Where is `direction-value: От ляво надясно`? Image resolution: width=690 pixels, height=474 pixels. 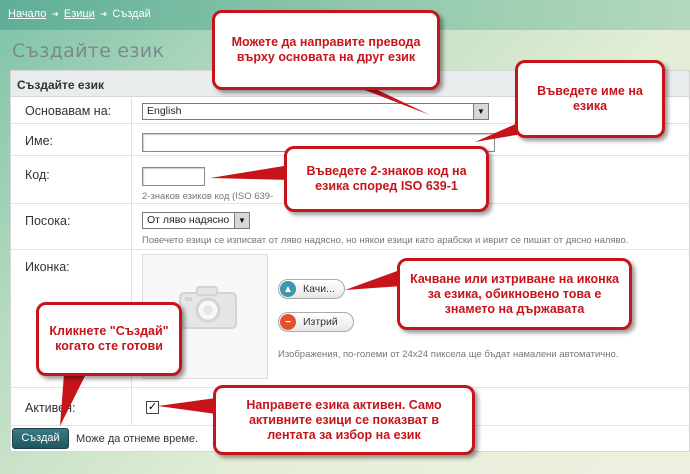
direction-value: От ляво надясно is located at coordinates (188, 220).